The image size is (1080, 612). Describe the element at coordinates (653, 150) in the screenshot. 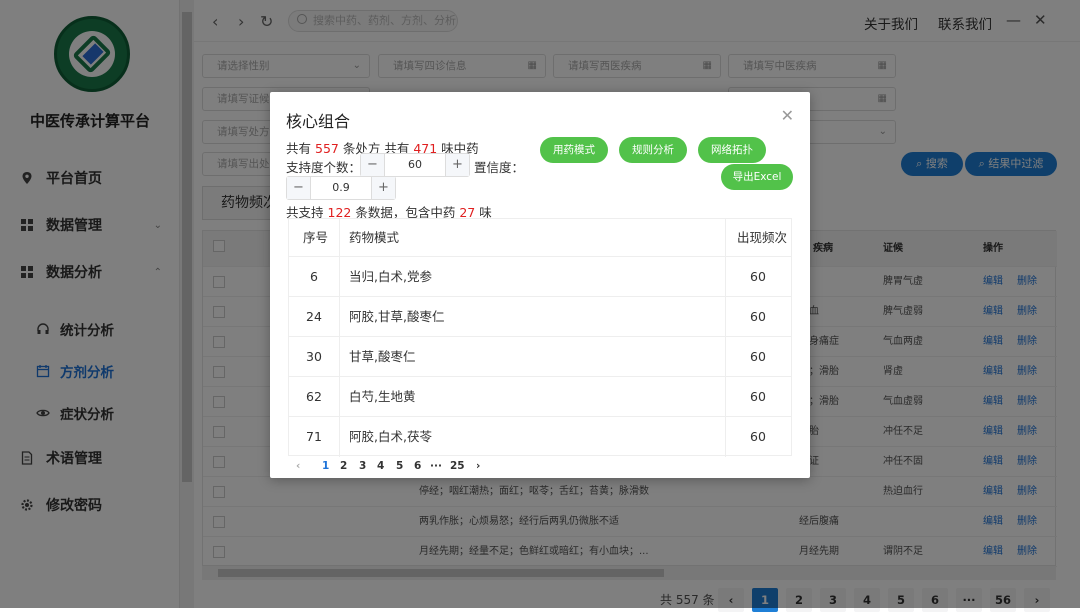

I see `rule-analysis-button: 规则分析` at that location.